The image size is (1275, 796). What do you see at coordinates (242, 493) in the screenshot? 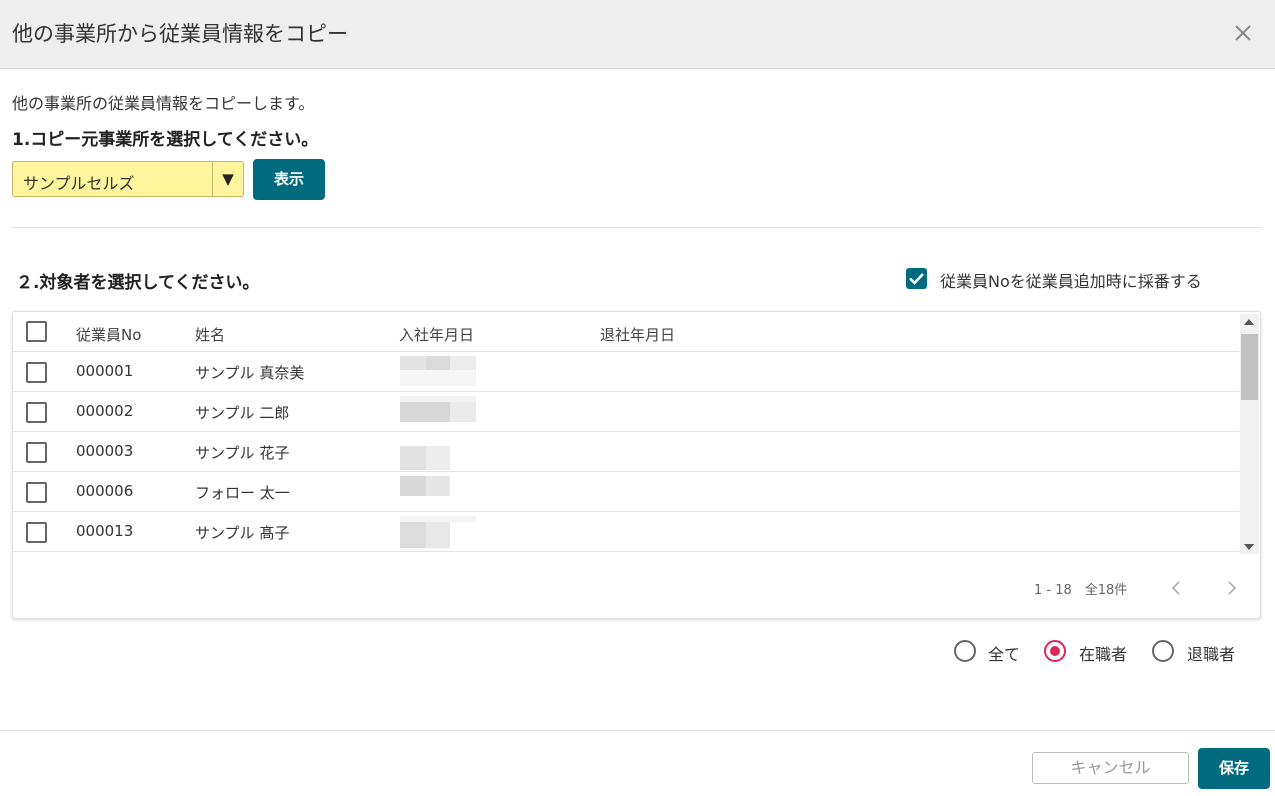
I see `employee-name: フォロー 太一` at bounding box center [242, 493].